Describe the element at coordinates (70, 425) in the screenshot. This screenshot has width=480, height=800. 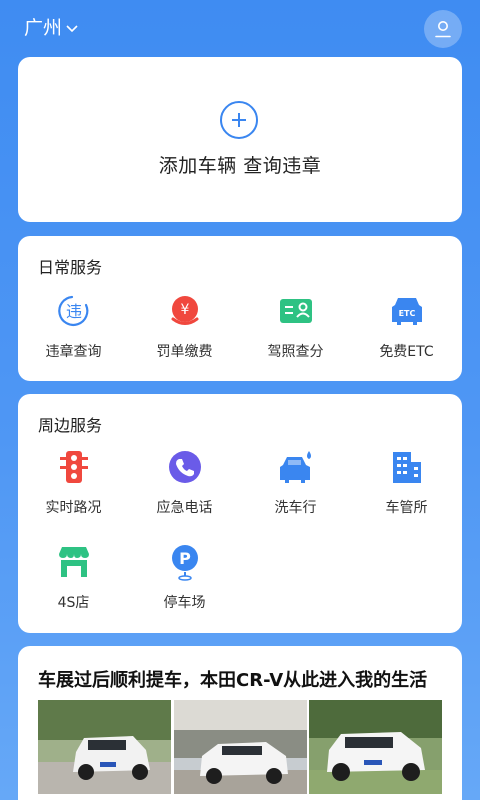
I see `section-title: 周边服务` at that location.